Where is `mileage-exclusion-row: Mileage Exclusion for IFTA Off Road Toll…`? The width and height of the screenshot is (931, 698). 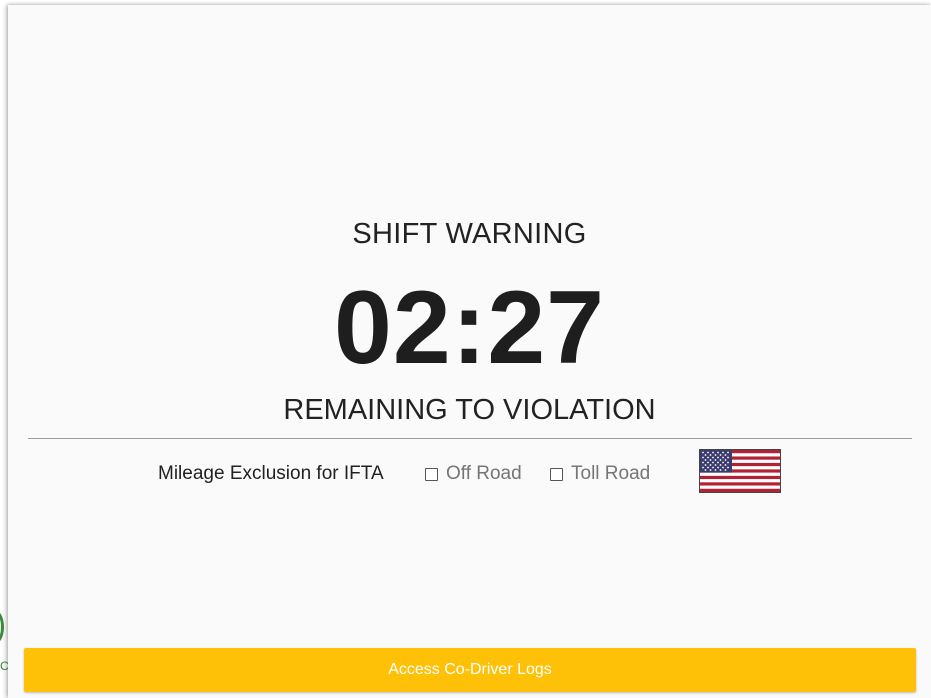
mileage-exclusion-row: Mileage Exclusion for IFTA Off Road Toll… is located at coordinates (469, 476).